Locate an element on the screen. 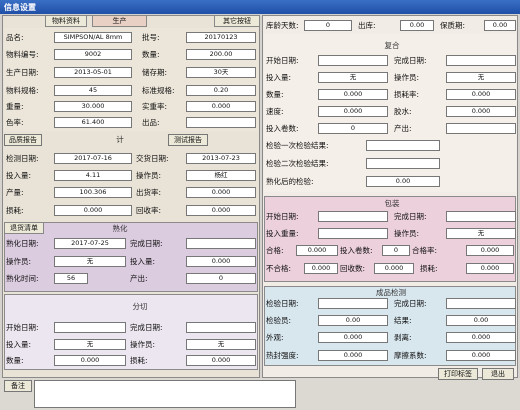  field-pass-rate: 0.000 is located at coordinates (490, 250).